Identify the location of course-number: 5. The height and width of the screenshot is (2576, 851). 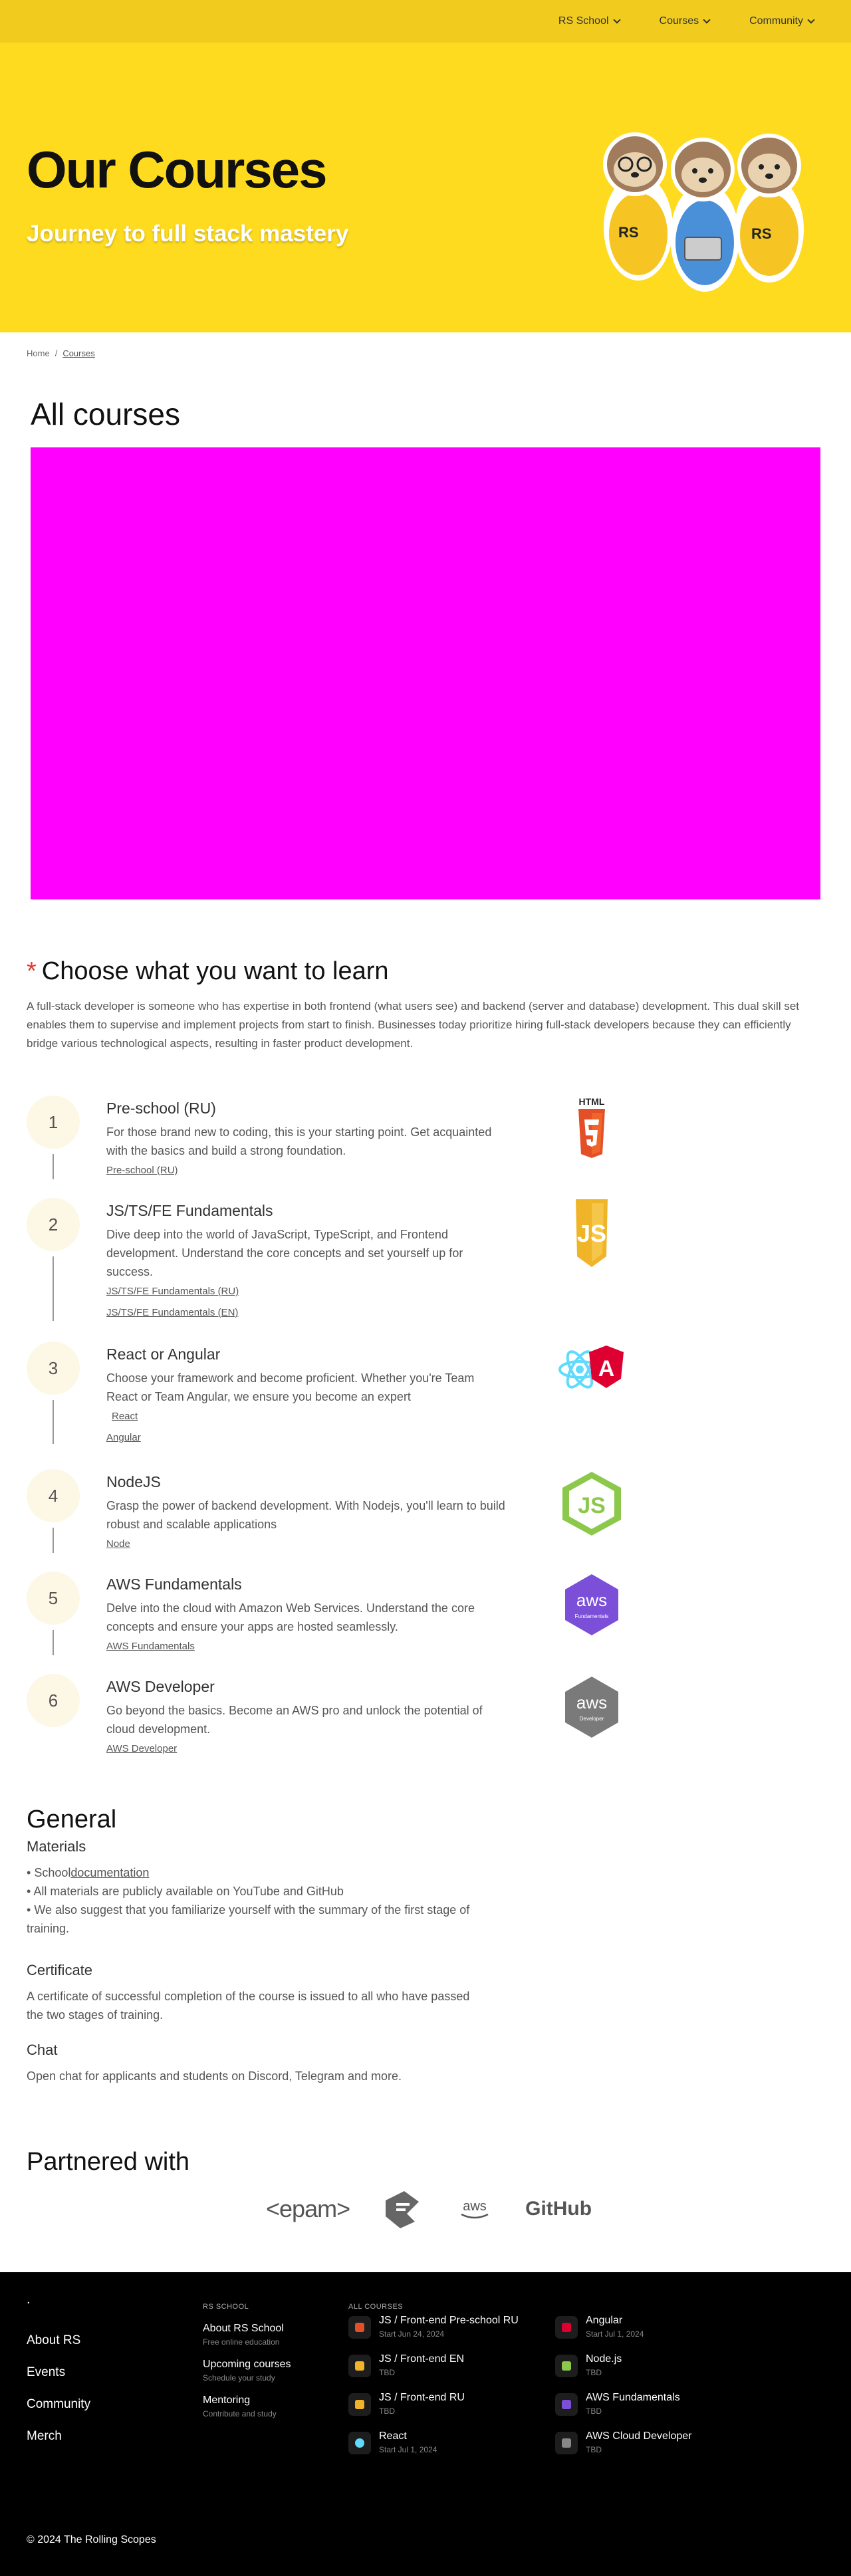
(53, 1598).